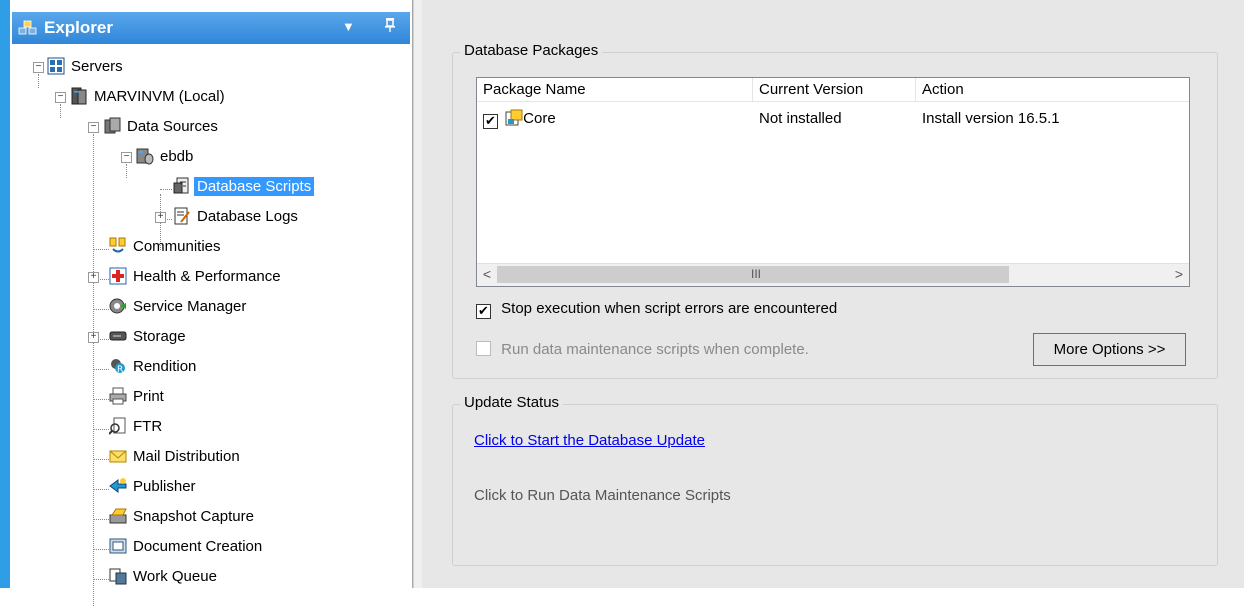 The height and width of the screenshot is (606, 1244). I want to click on column-header-package-name: Package Name, so click(615, 90).